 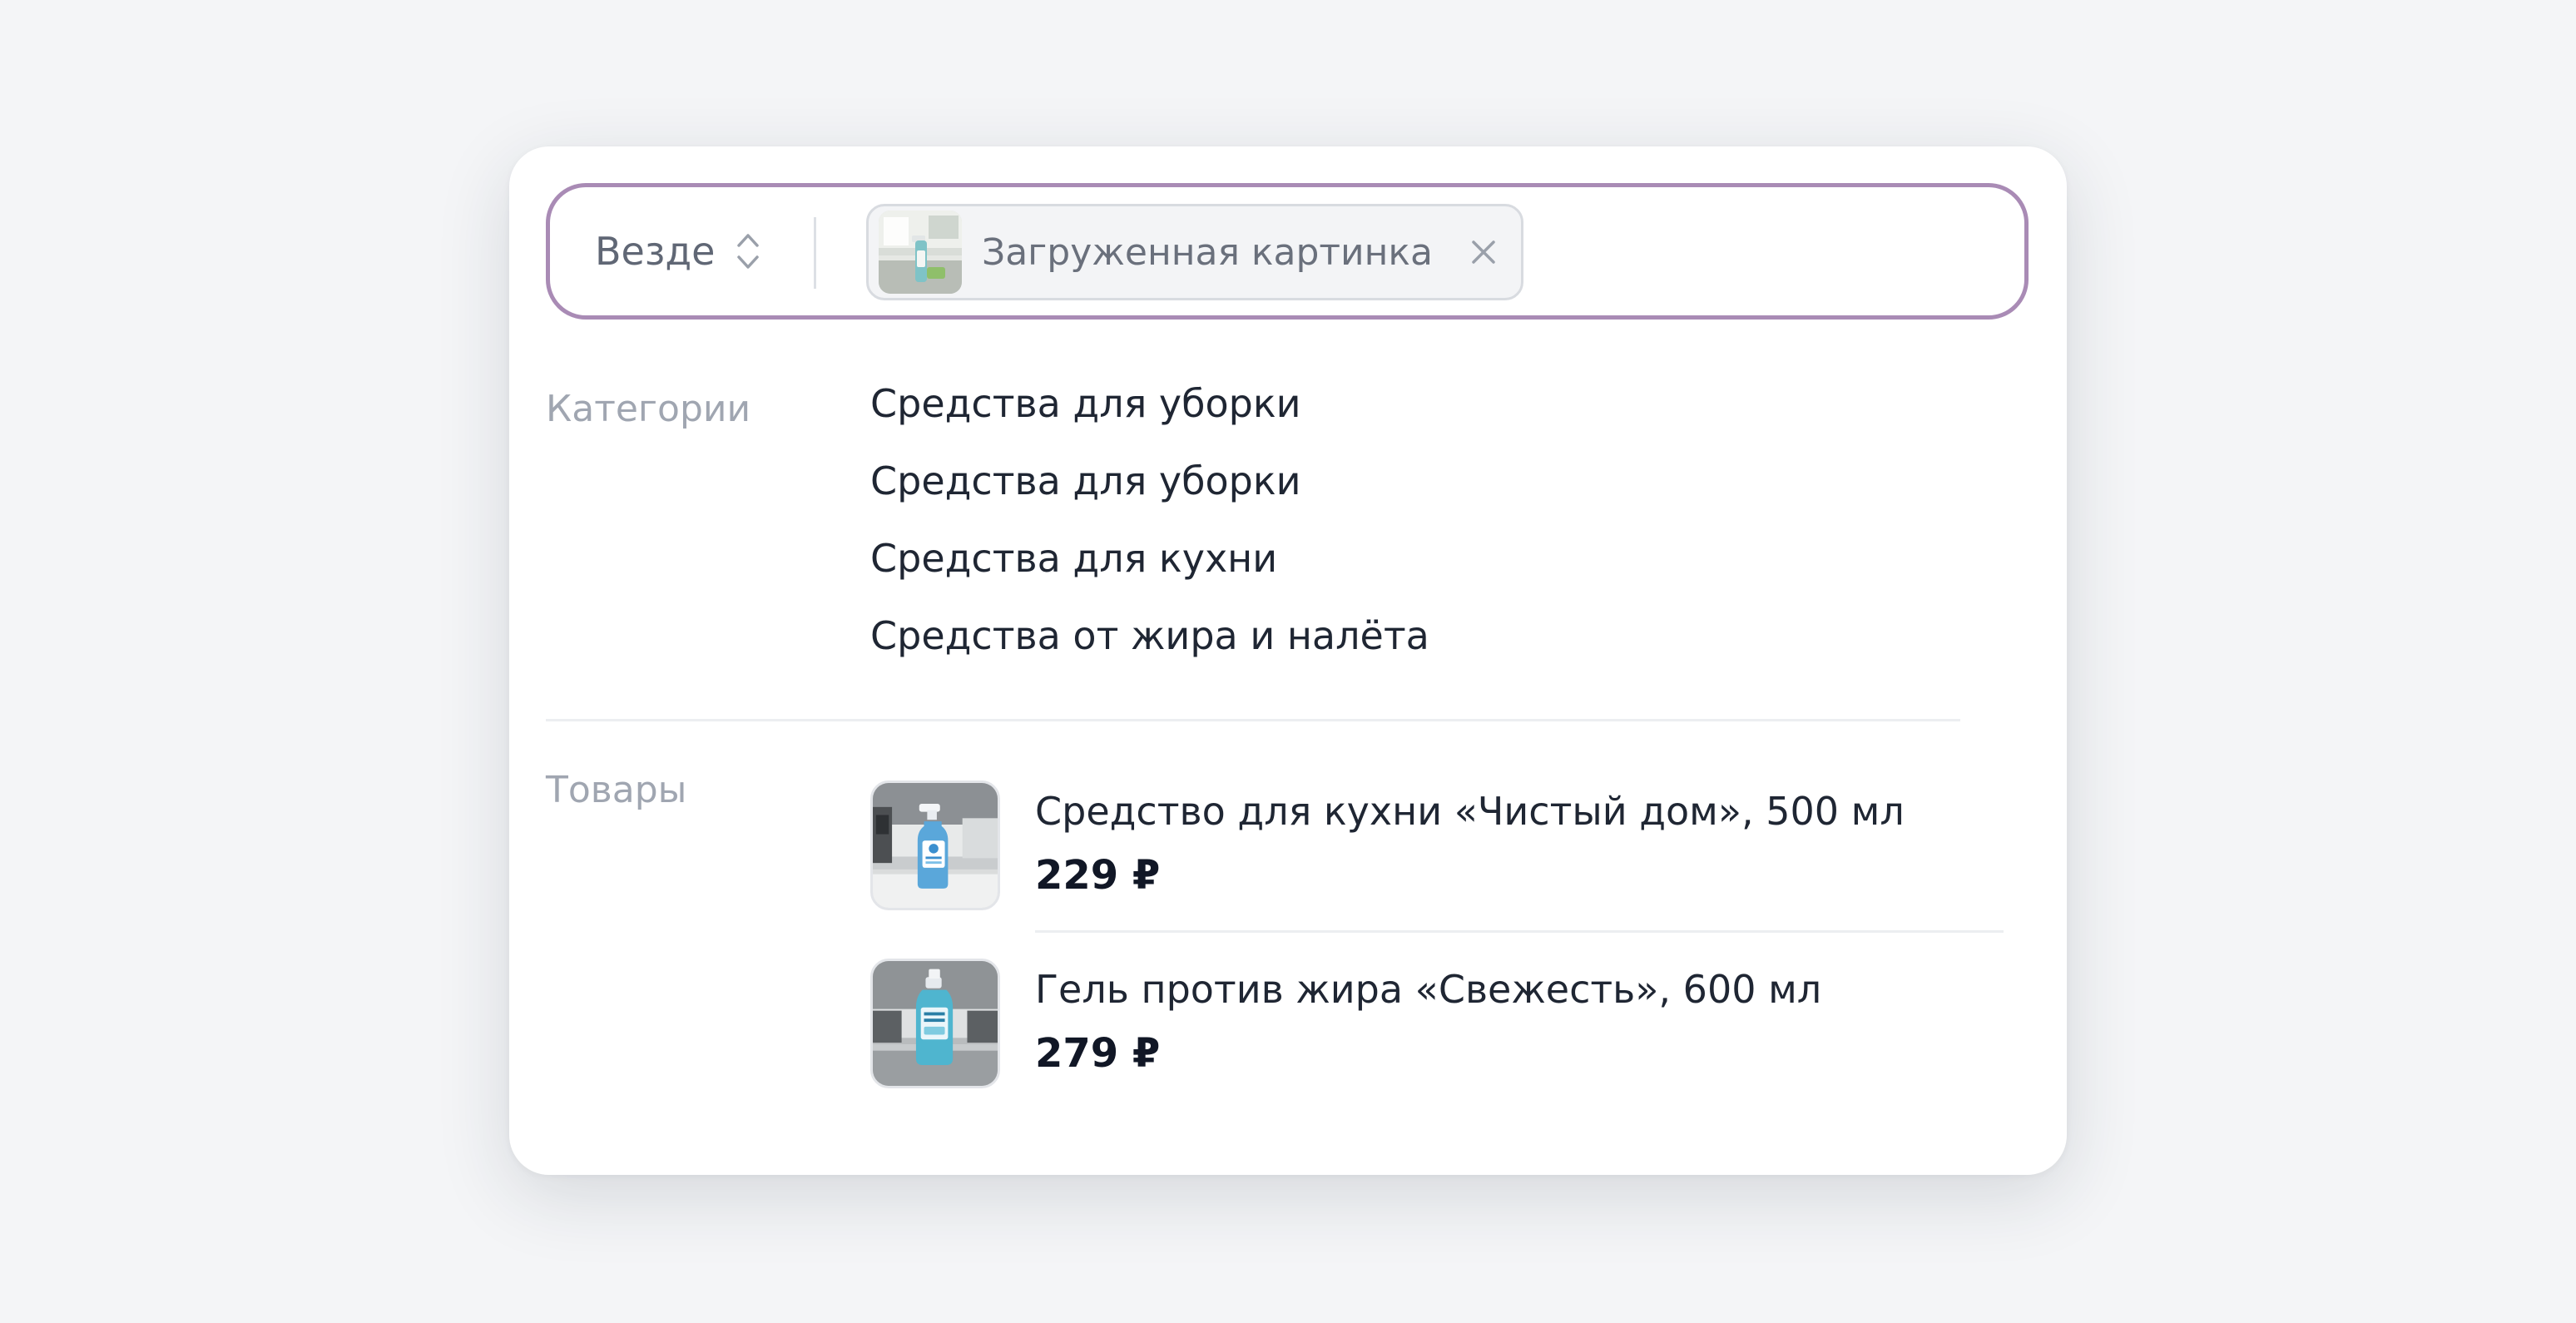 What do you see at coordinates (1098, 875) in the screenshot?
I see `product-price: 229 ₽` at bounding box center [1098, 875].